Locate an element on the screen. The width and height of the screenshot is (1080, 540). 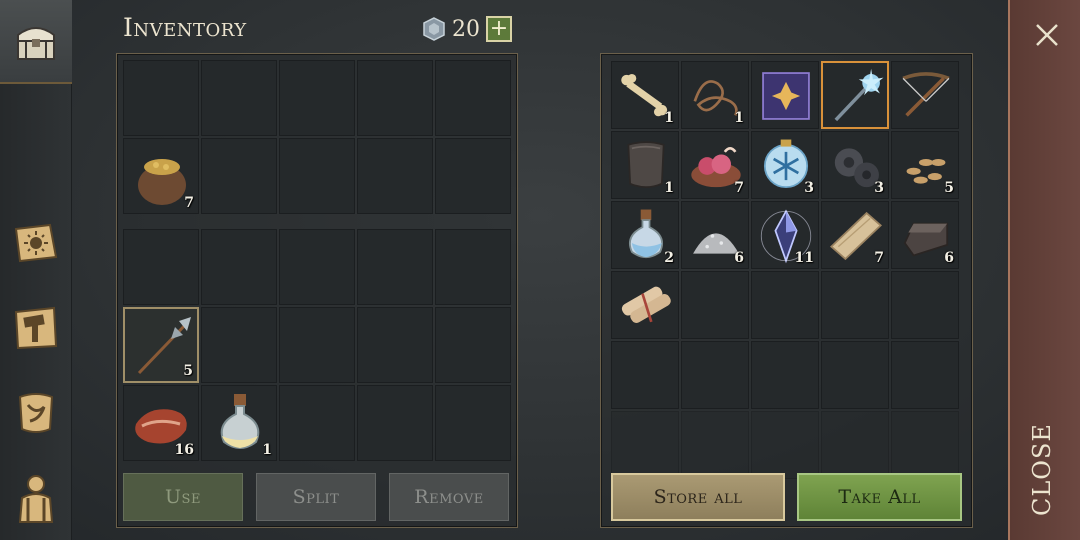
chest-icon is located at coordinates (36, 43).